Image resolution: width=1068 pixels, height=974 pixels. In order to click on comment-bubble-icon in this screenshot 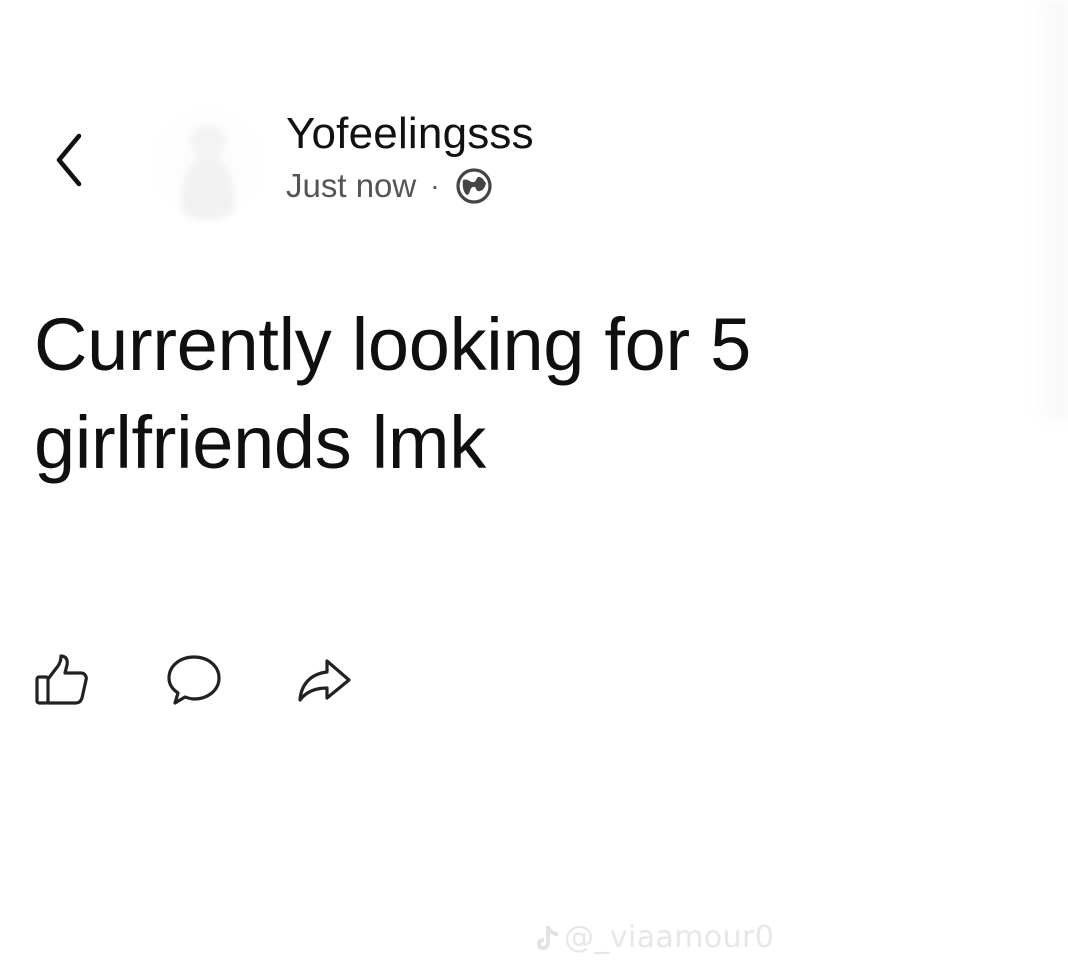, I will do `click(194, 682)`.